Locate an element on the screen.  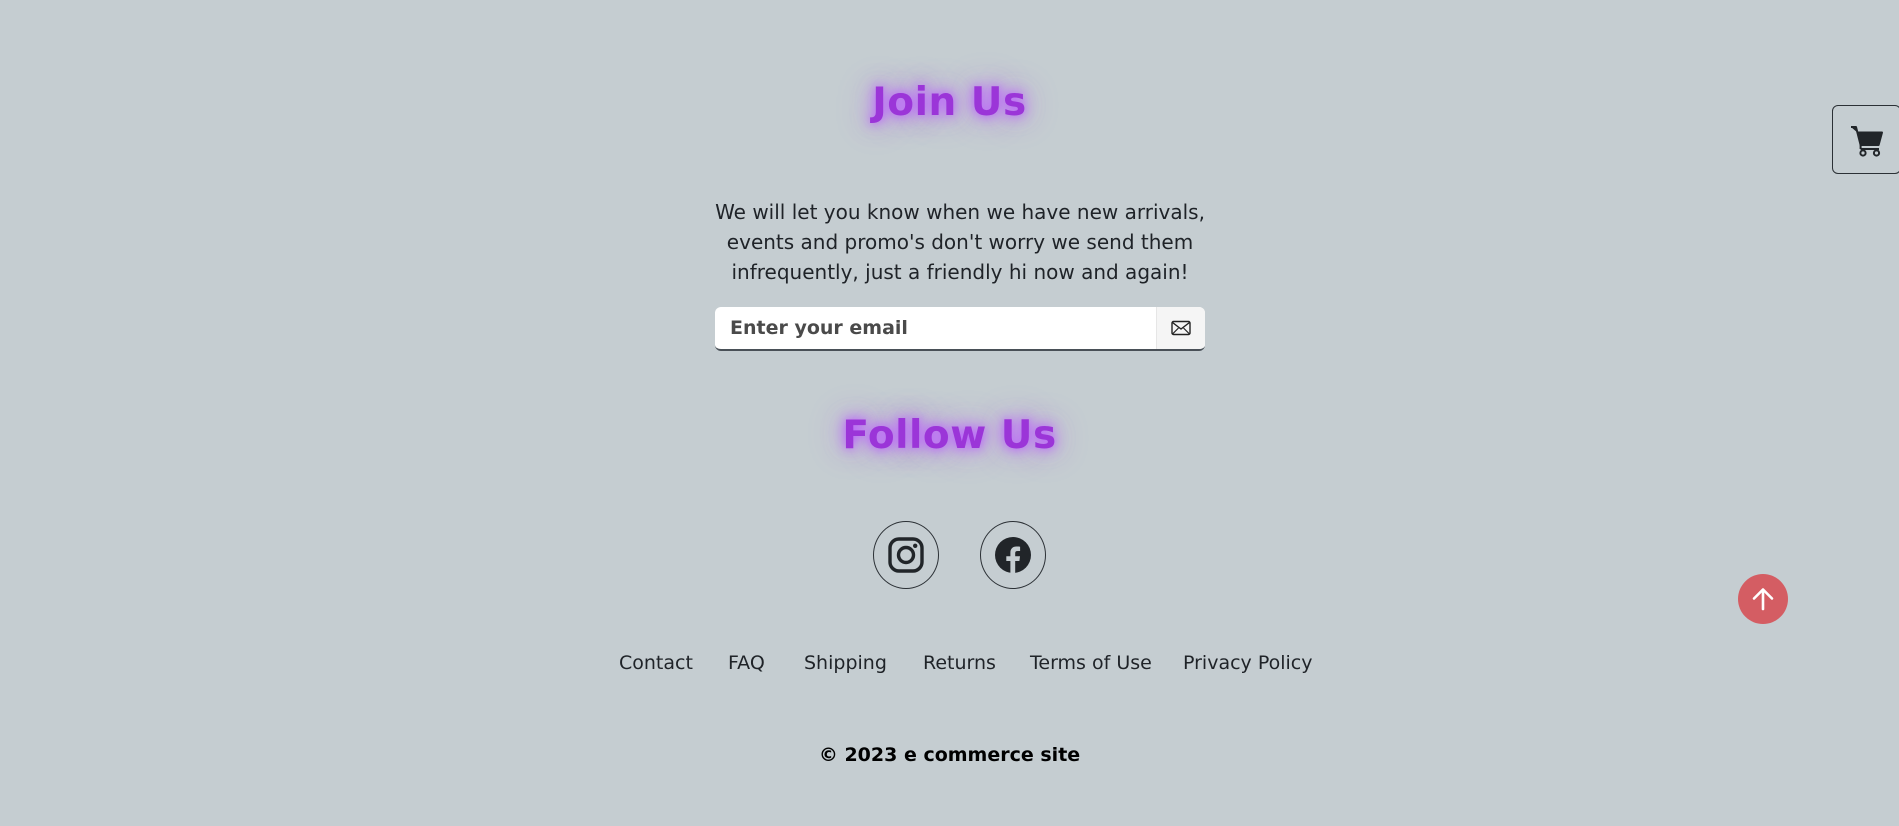
returns-link: Returns is located at coordinates (959, 663).